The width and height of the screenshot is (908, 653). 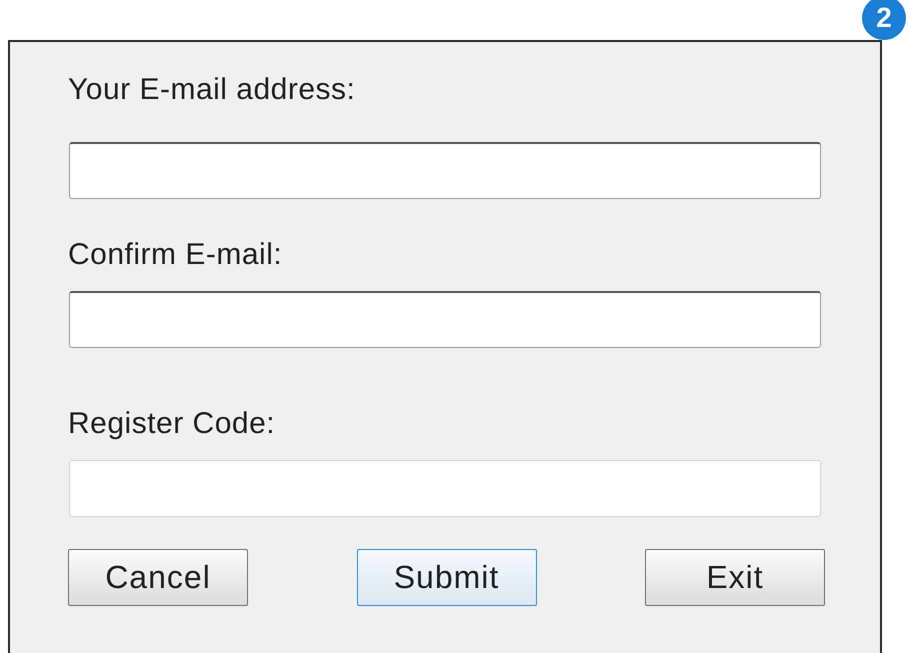 What do you see at coordinates (176, 255) in the screenshot?
I see `field-label: Confirm E-mail:` at bounding box center [176, 255].